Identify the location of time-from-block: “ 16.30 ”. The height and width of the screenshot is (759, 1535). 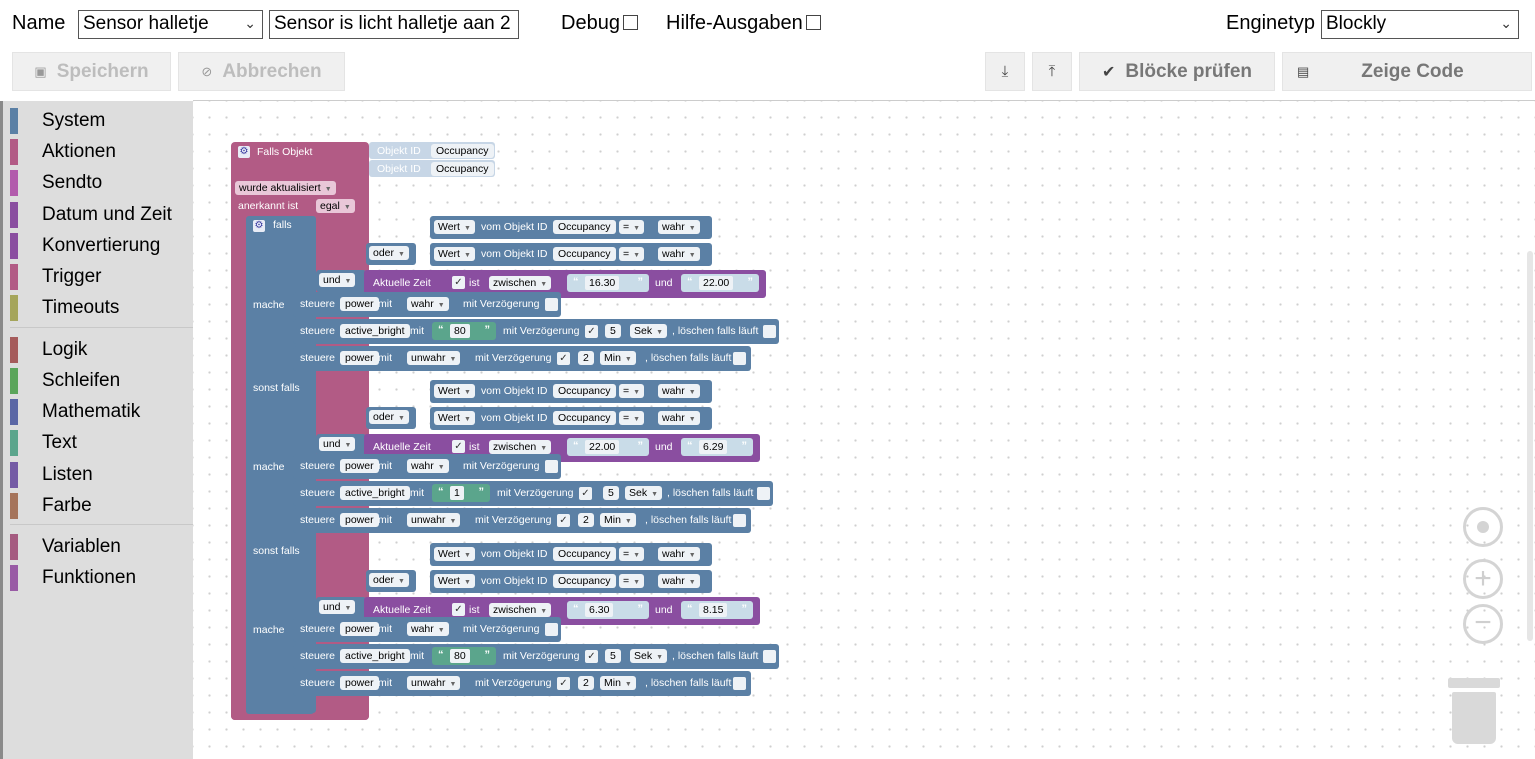
(608, 283).